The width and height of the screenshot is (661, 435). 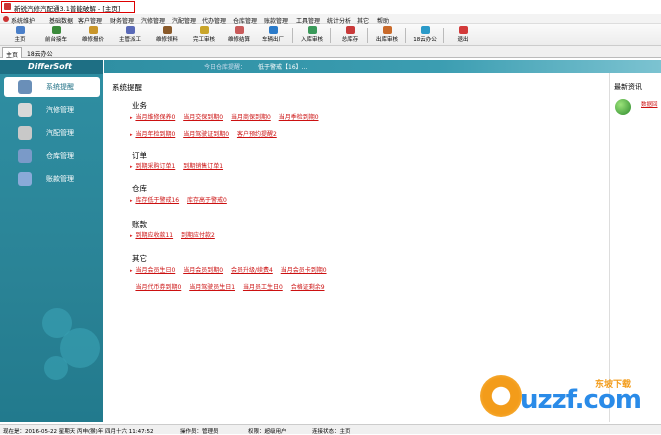 What do you see at coordinates (304, 270) in the screenshot?
I see `reminder-link: 当月会员卡到期0` at bounding box center [304, 270].